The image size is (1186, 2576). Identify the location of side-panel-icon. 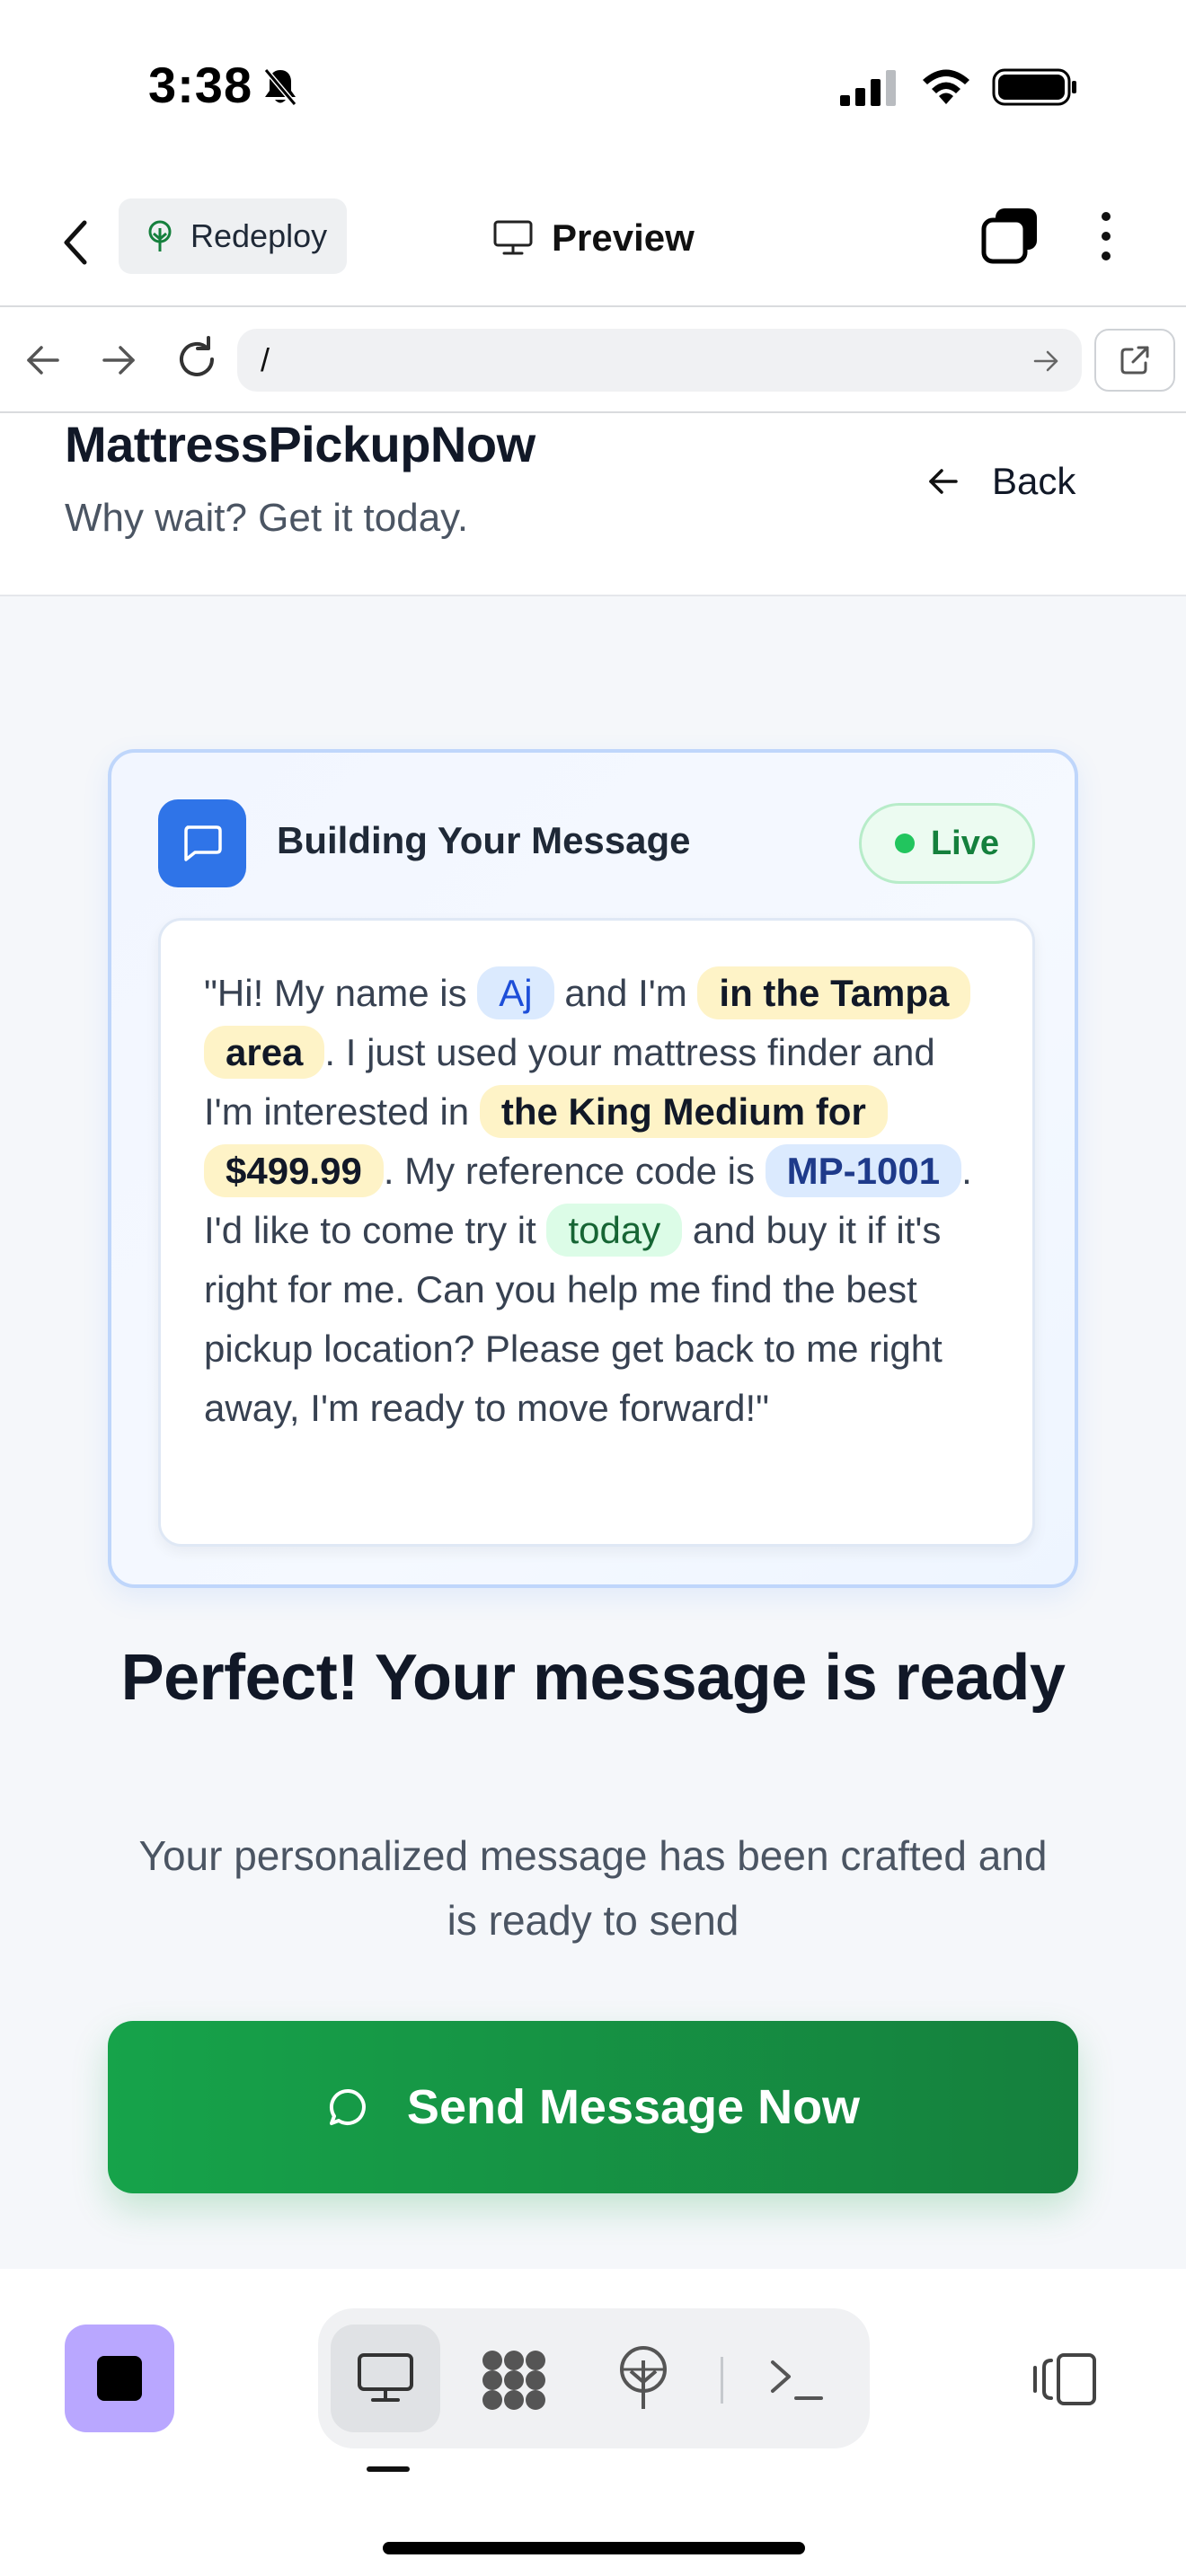
(1064, 2379).